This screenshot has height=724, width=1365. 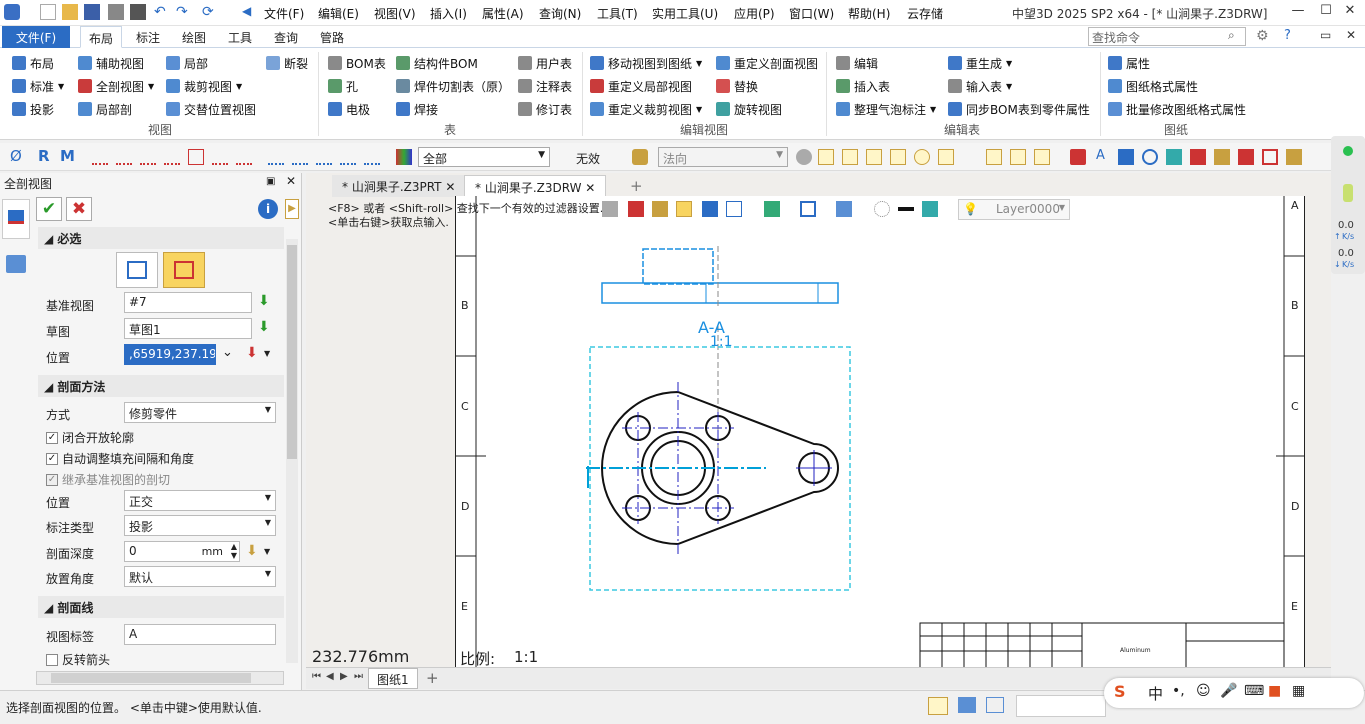 I want to click on play-snap-icon, so click(x=826, y=157).